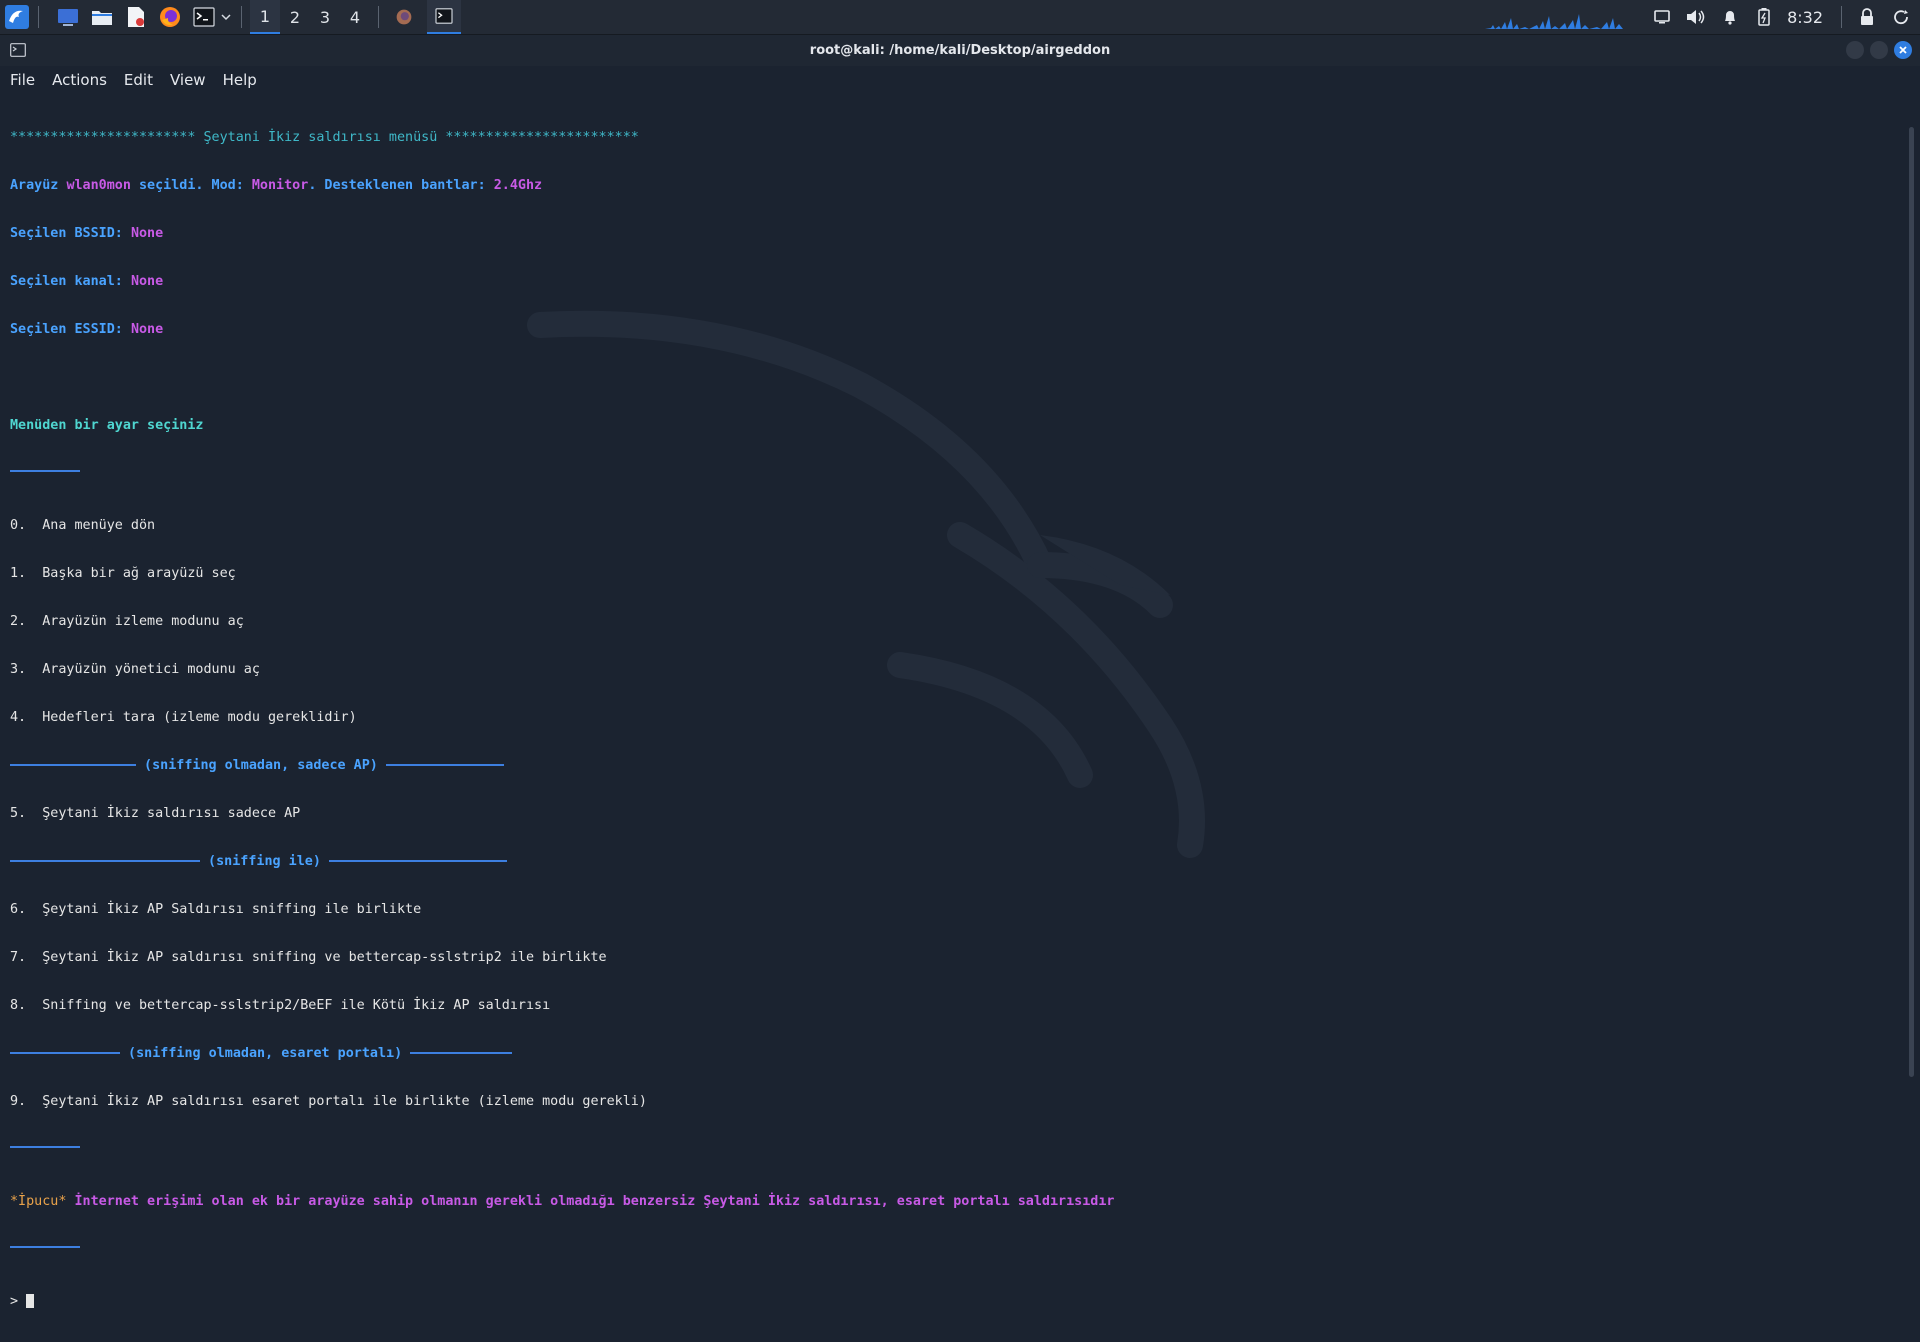 The width and height of the screenshot is (1920, 1342). I want to click on channel-status: Seçilen kanal: None, so click(87, 281).